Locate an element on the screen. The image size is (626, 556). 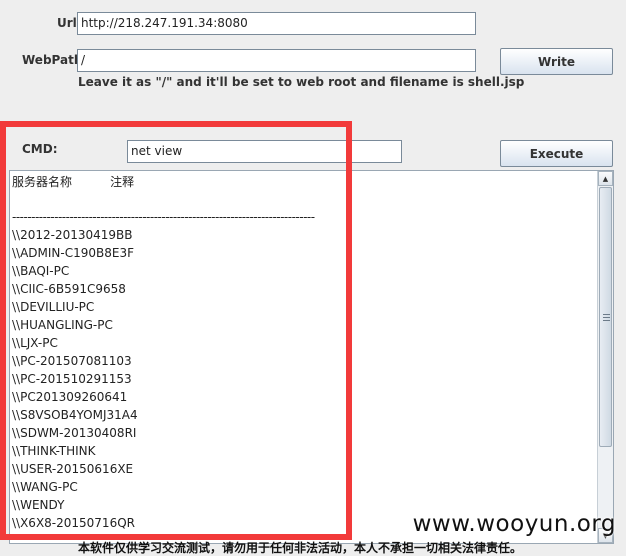
server-entry: \\PC-201510291153 is located at coordinates (72, 379).